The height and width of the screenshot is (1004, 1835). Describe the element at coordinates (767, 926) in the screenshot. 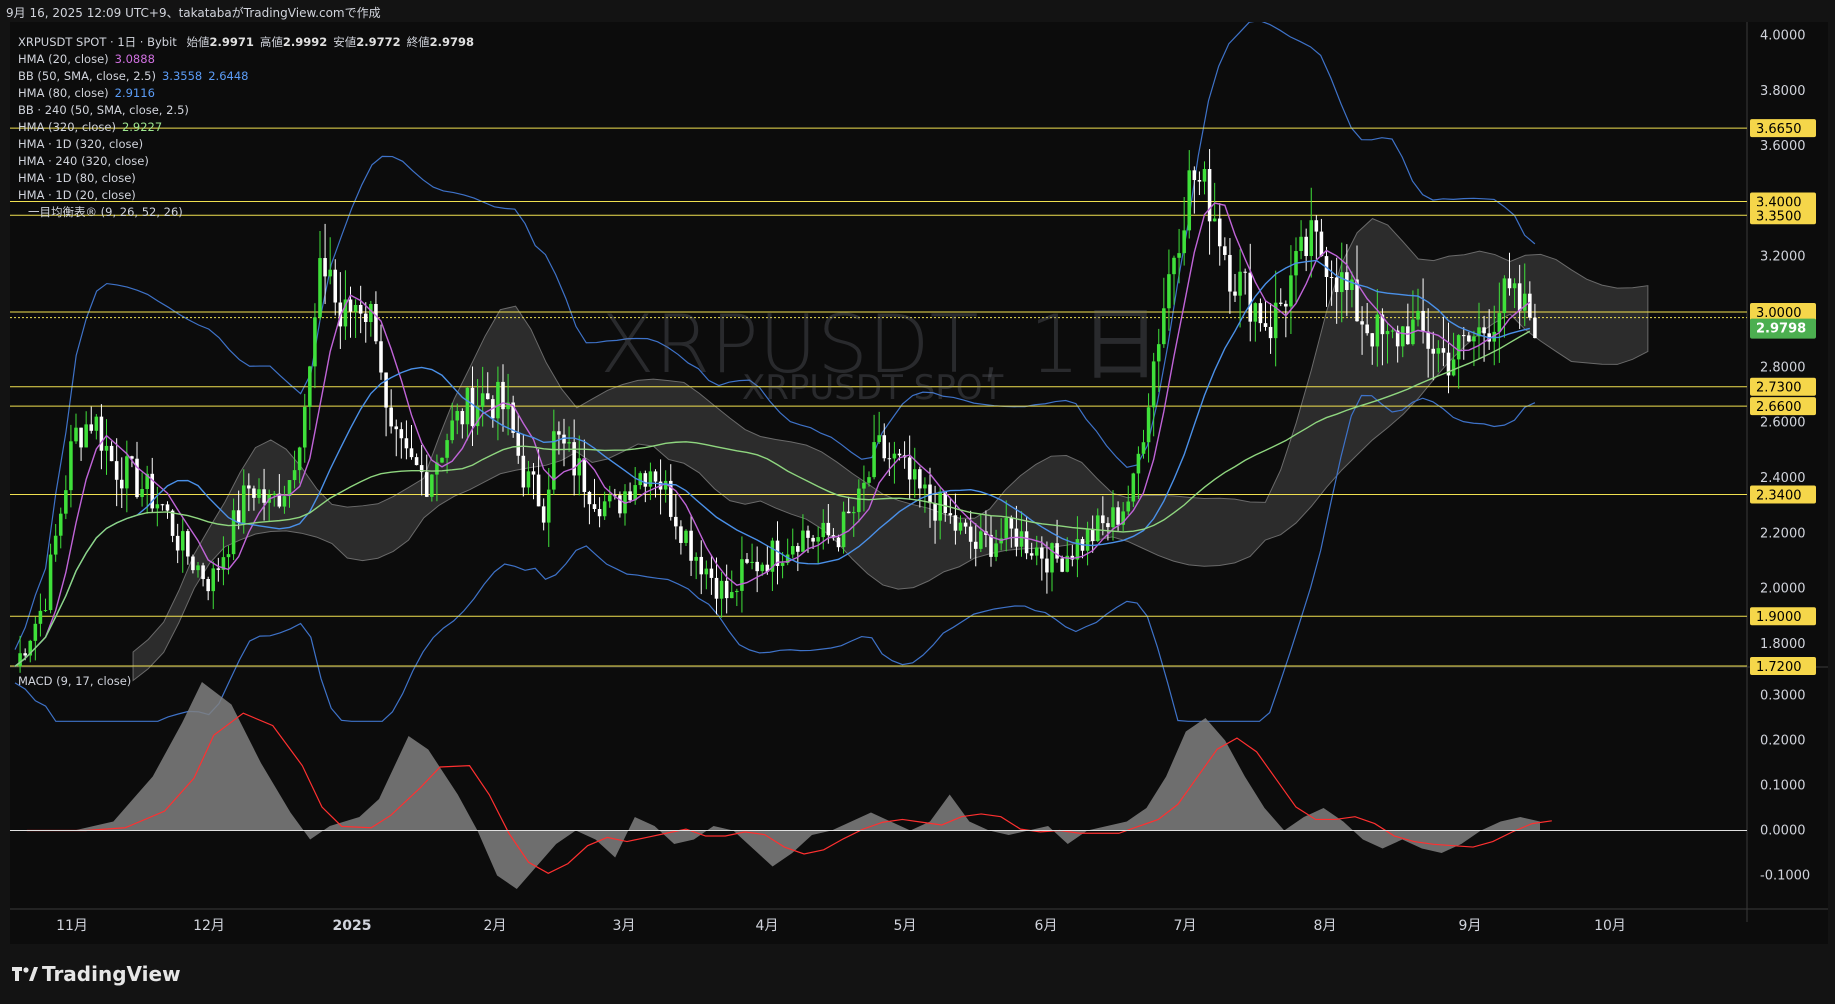

I see `time-tick: 4月` at that location.